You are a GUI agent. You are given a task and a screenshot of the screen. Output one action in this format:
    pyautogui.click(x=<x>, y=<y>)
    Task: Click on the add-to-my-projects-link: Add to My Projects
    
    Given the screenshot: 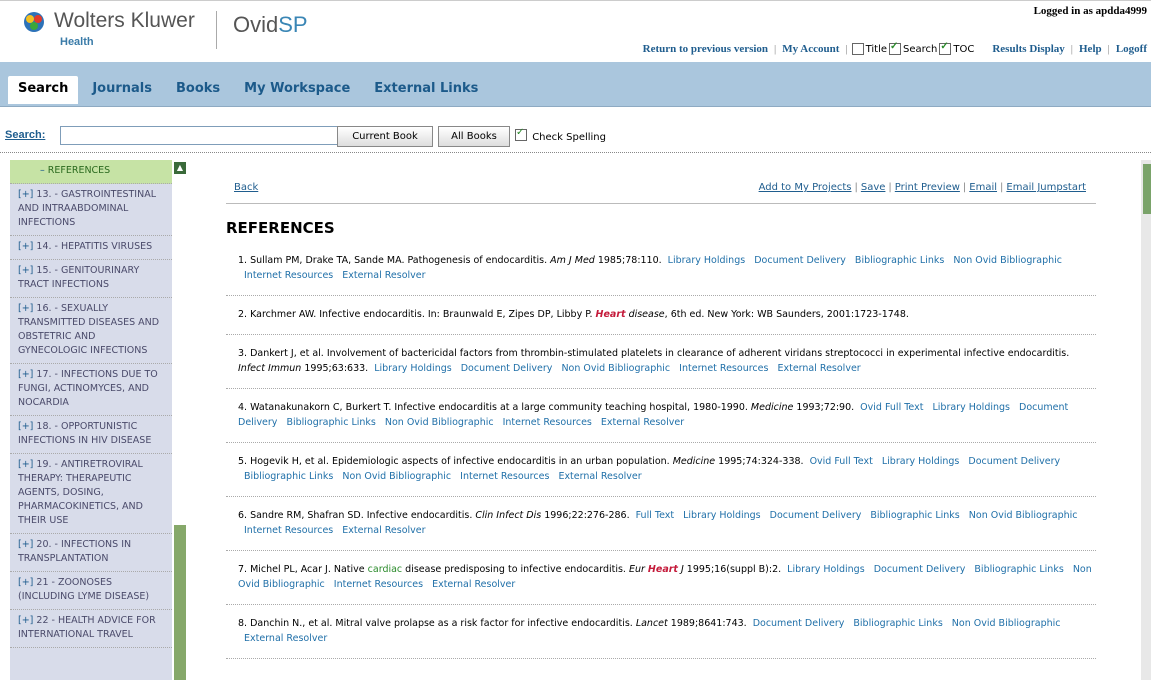 What is the action you would take?
    pyautogui.click(x=805, y=187)
    